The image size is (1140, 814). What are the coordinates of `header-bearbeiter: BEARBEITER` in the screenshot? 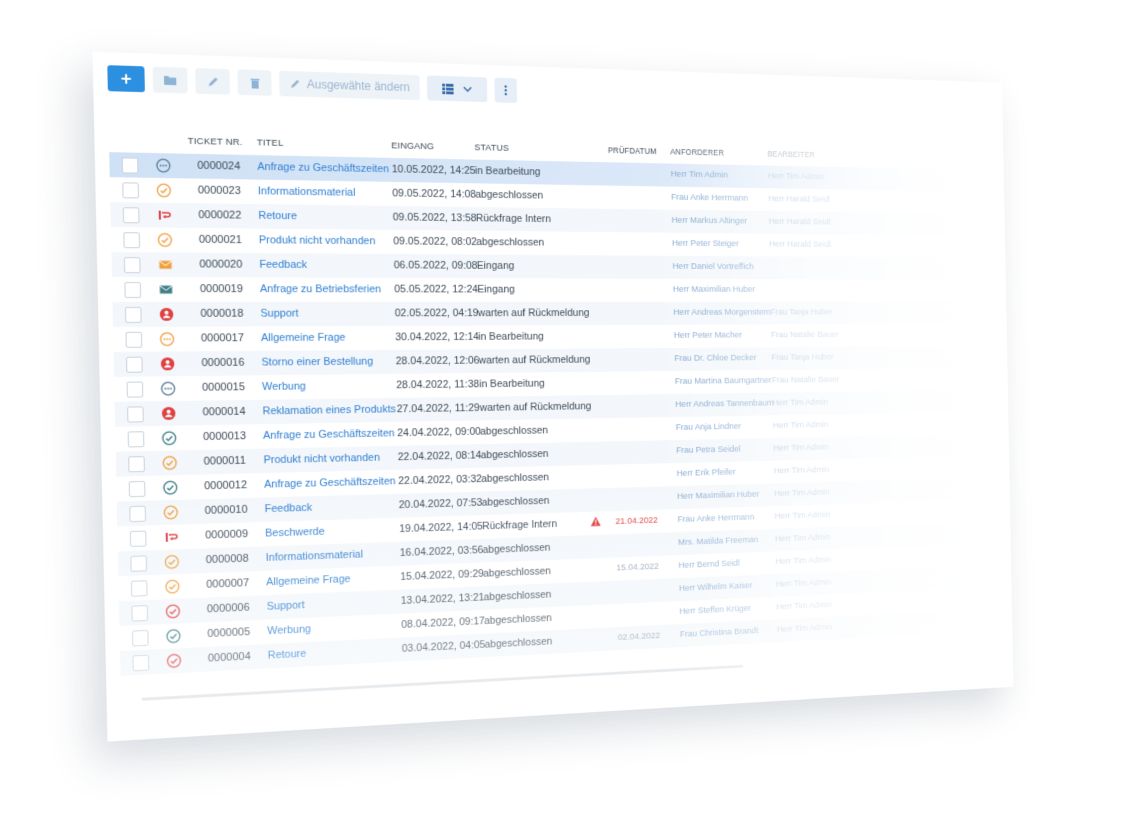 It's located at (791, 154).